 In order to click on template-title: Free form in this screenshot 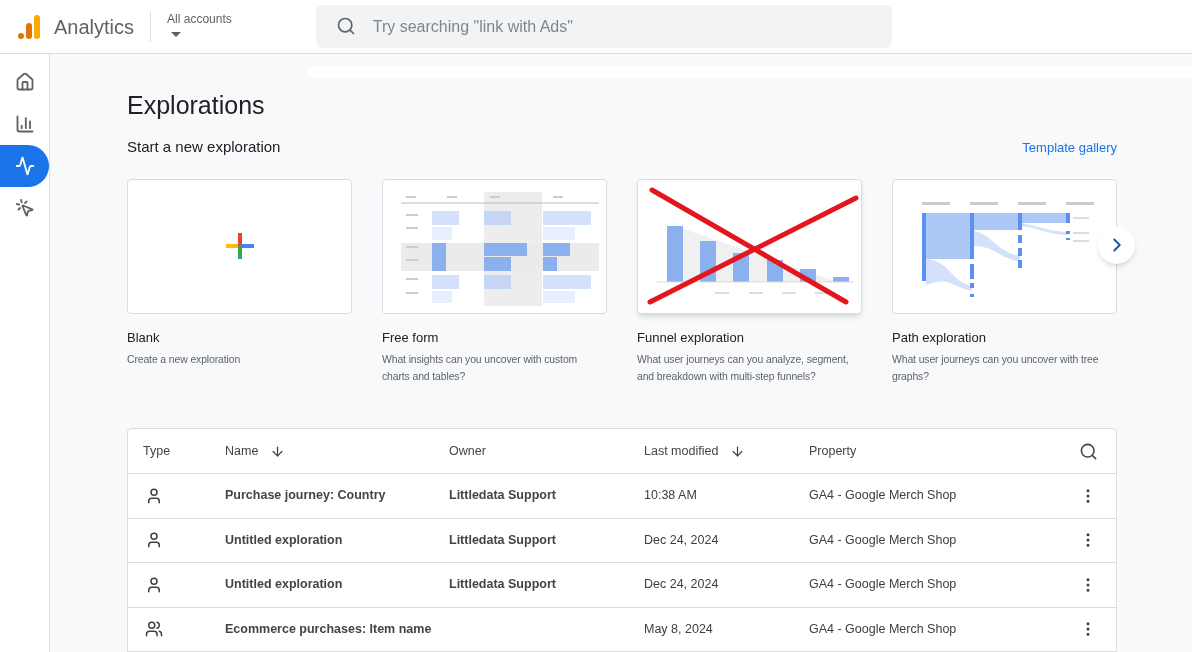, I will do `click(411, 337)`.